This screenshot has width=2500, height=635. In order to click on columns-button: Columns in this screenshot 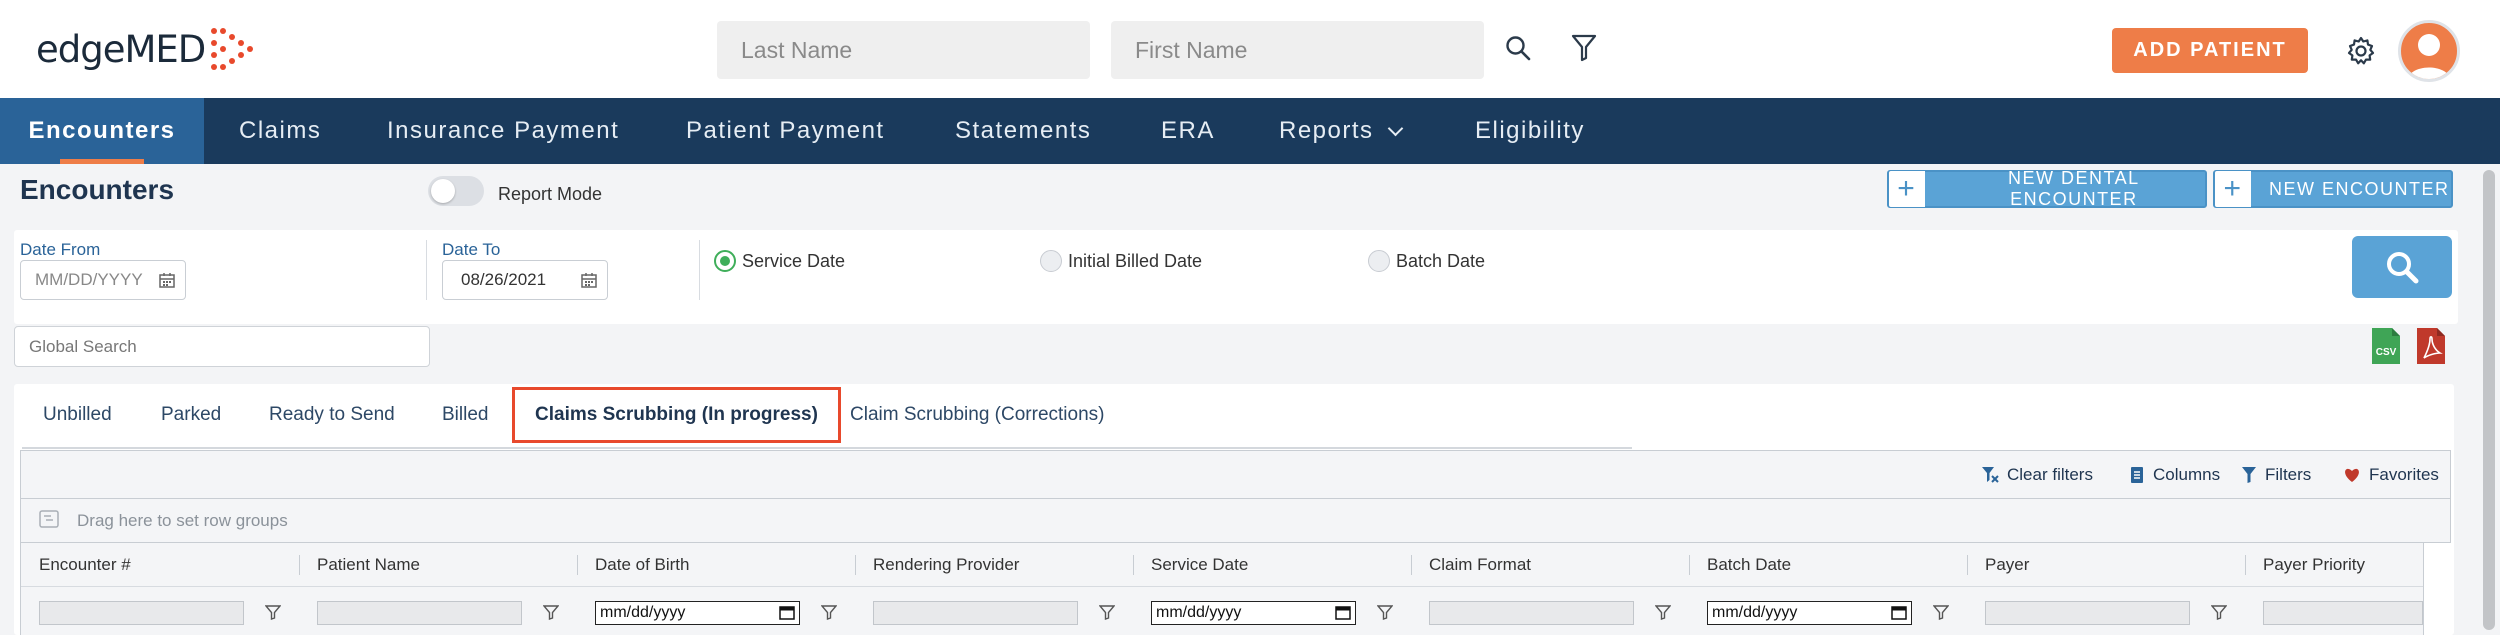, I will do `click(2174, 475)`.